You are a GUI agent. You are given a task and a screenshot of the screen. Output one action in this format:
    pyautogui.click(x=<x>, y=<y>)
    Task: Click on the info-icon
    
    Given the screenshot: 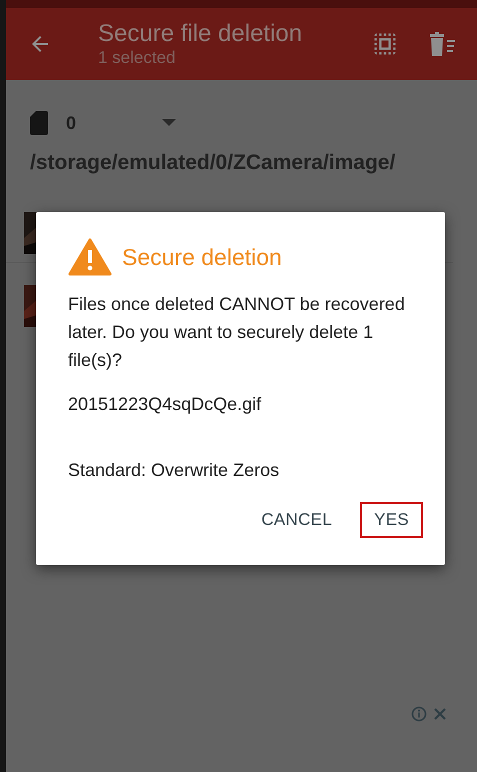 What is the action you would take?
    pyautogui.click(x=419, y=714)
    